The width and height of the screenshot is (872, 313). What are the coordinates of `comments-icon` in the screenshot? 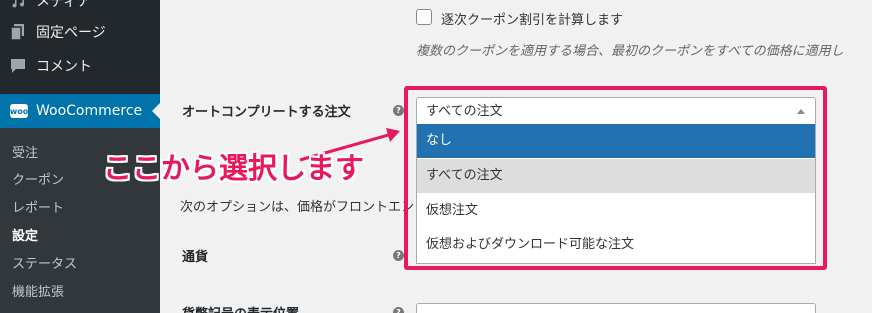 It's located at (18, 66).